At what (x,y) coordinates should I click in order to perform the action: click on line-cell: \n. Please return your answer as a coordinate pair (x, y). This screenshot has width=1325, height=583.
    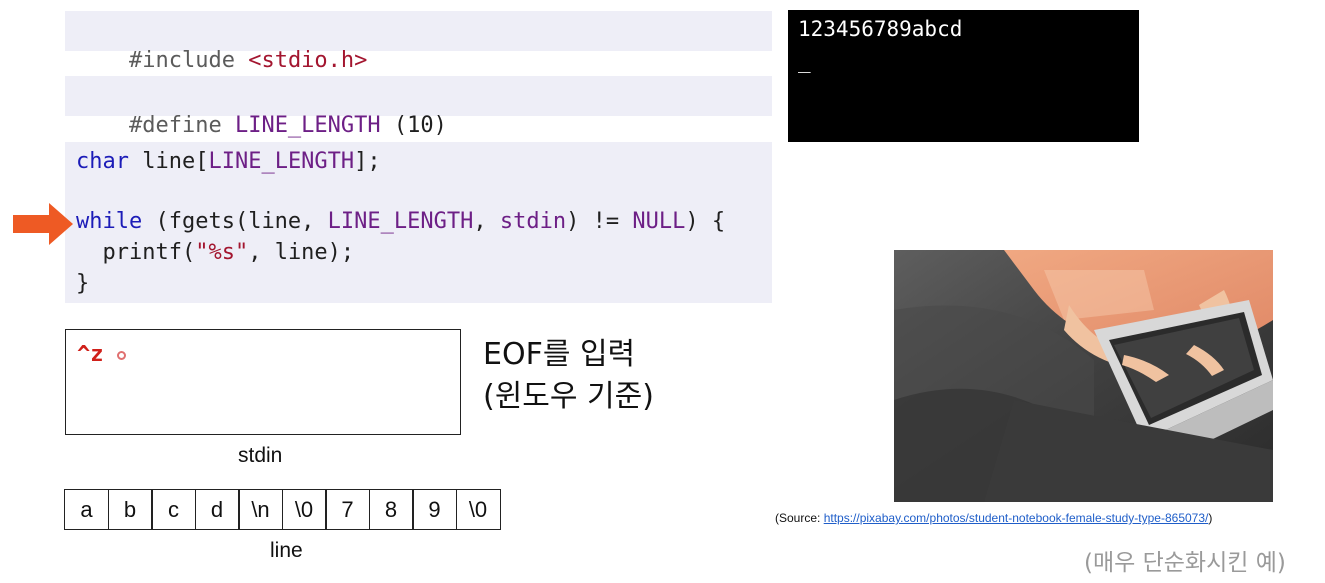
    Looking at the image, I should click on (260, 509).